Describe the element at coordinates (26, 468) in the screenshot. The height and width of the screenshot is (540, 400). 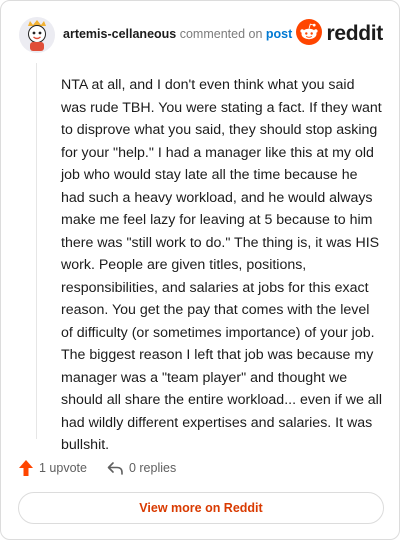
I see `upvote-arrow-icon` at that location.